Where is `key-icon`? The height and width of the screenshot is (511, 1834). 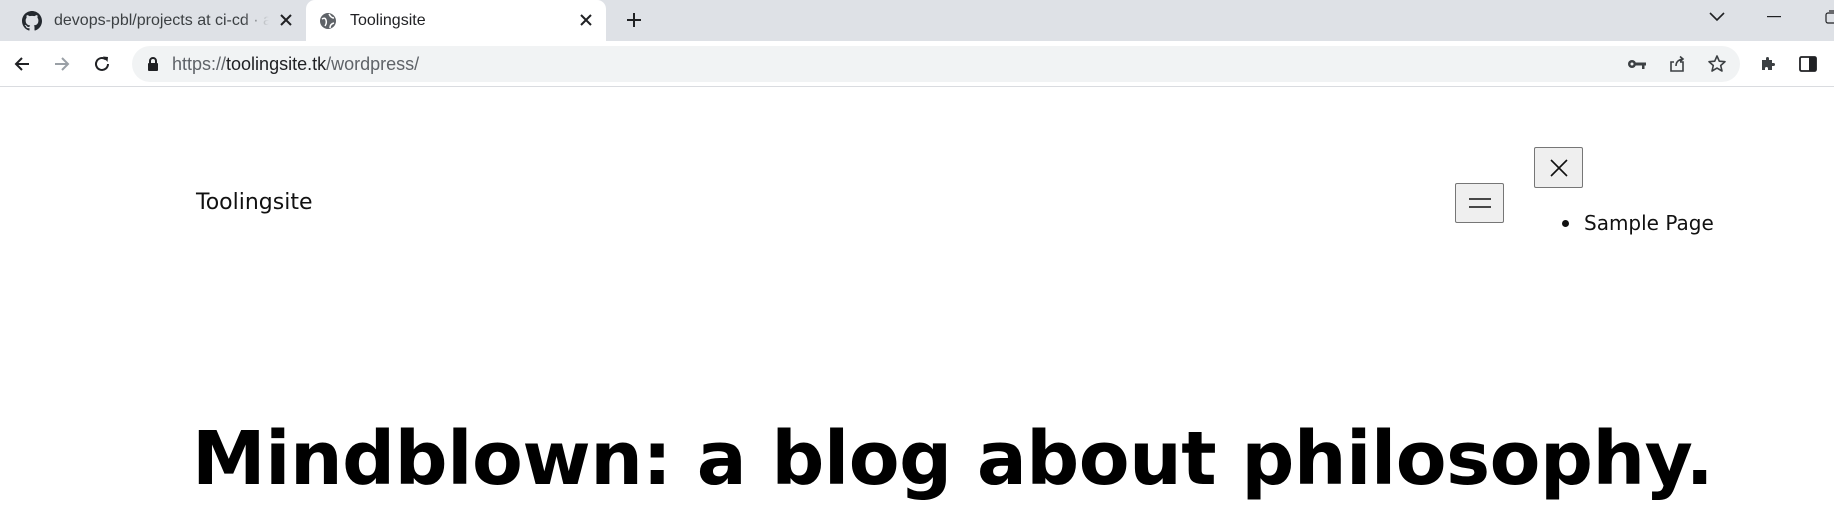 key-icon is located at coordinates (1637, 64).